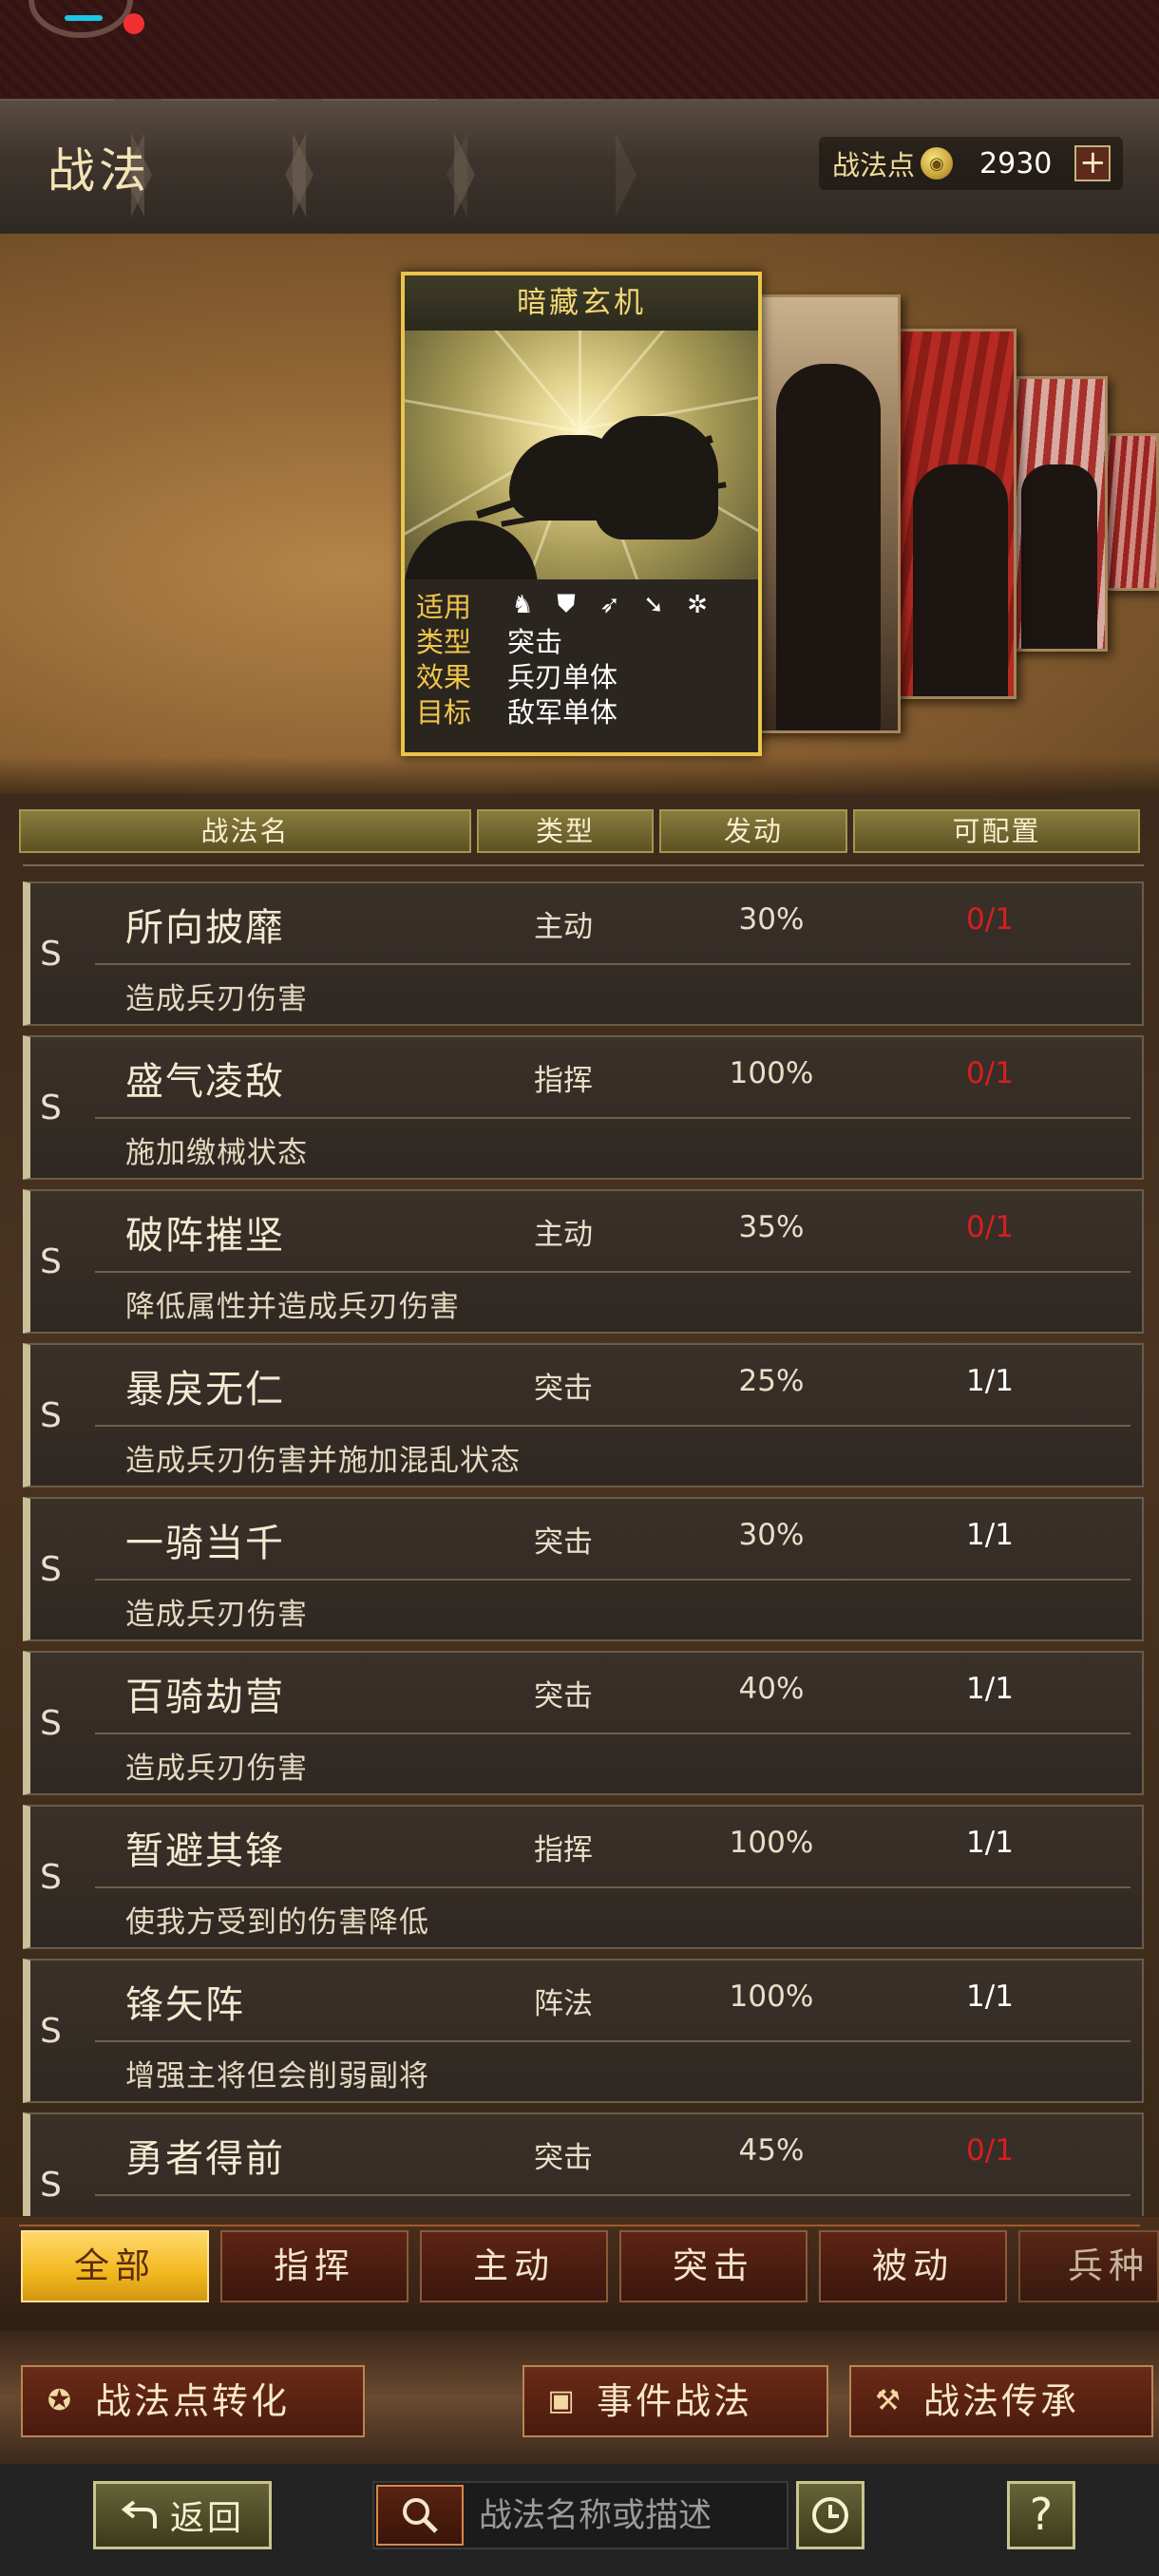 The height and width of the screenshot is (2576, 1159). I want to click on spear-icon: ➘, so click(653, 604).